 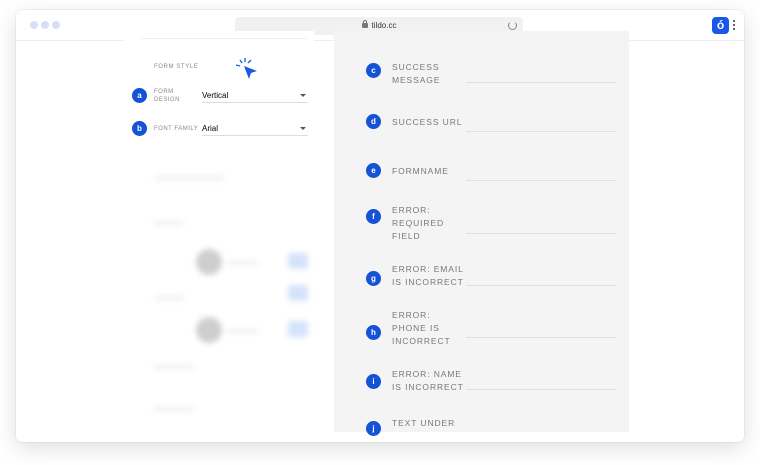 I want to click on divider, so click(x=224, y=38).